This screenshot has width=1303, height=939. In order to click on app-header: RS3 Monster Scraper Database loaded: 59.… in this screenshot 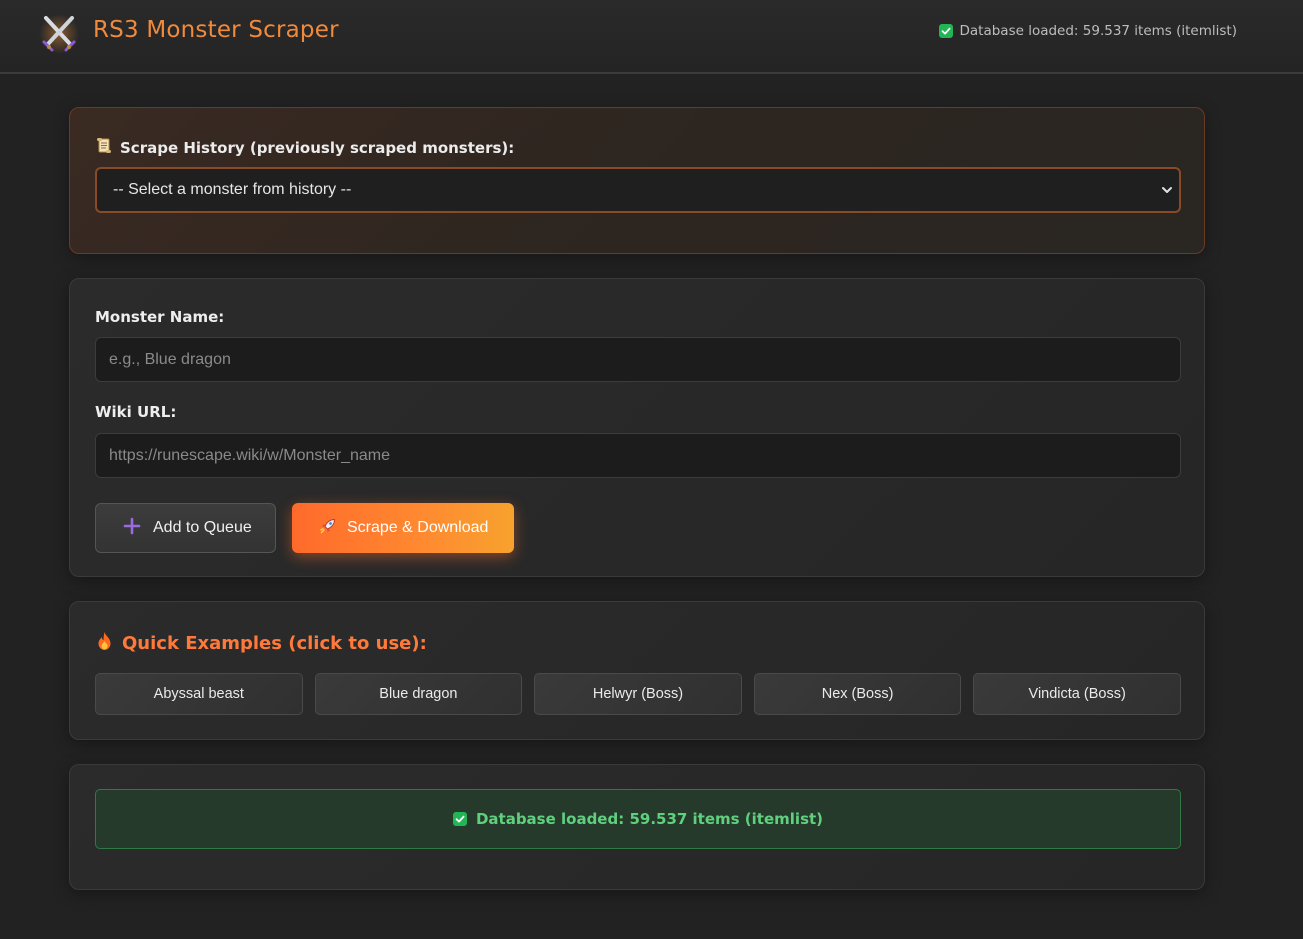, I will do `click(651, 37)`.